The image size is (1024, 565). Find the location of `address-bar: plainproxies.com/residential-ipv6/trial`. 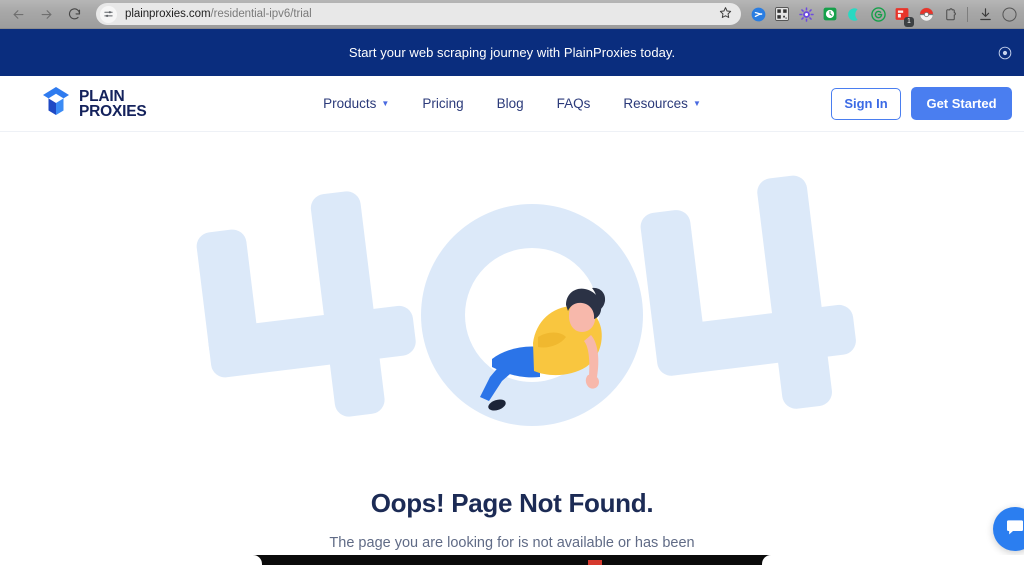

address-bar: plainproxies.com/residential-ipv6/trial is located at coordinates (418, 14).